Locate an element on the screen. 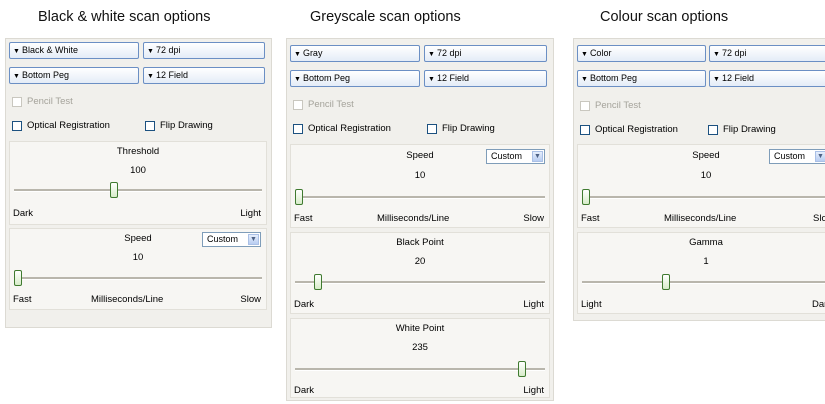 The image size is (825, 404). grey-white-point-right-label: Light is located at coordinates (533, 390).